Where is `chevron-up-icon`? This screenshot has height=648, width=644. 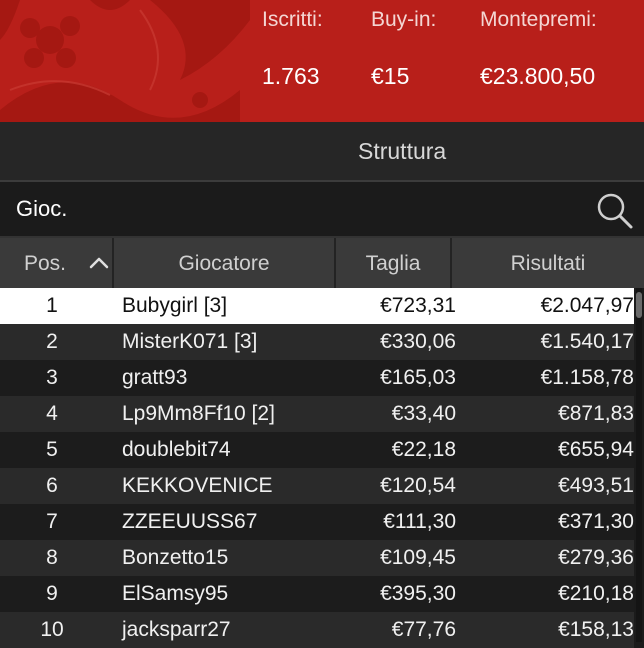 chevron-up-icon is located at coordinates (99, 263).